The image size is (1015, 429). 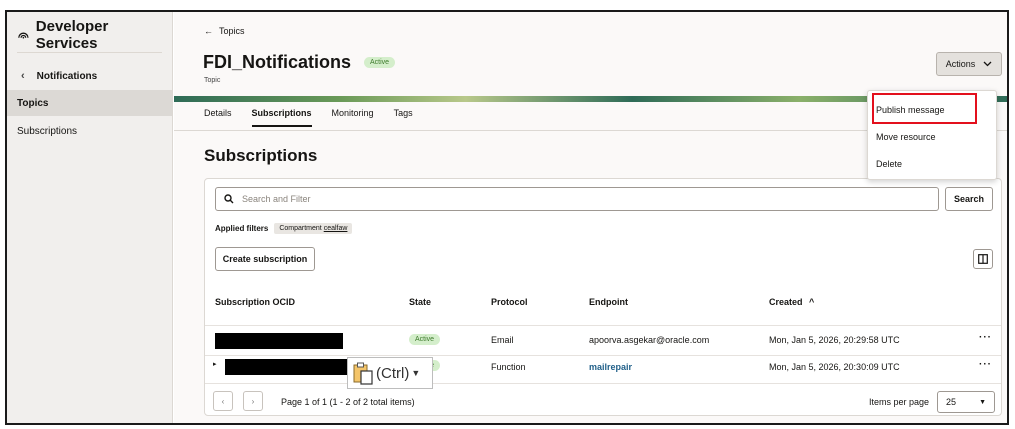 What do you see at coordinates (277, 62) in the screenshot?
I see `page-title: FDI_Notifications` at bounding box center [277, 62].